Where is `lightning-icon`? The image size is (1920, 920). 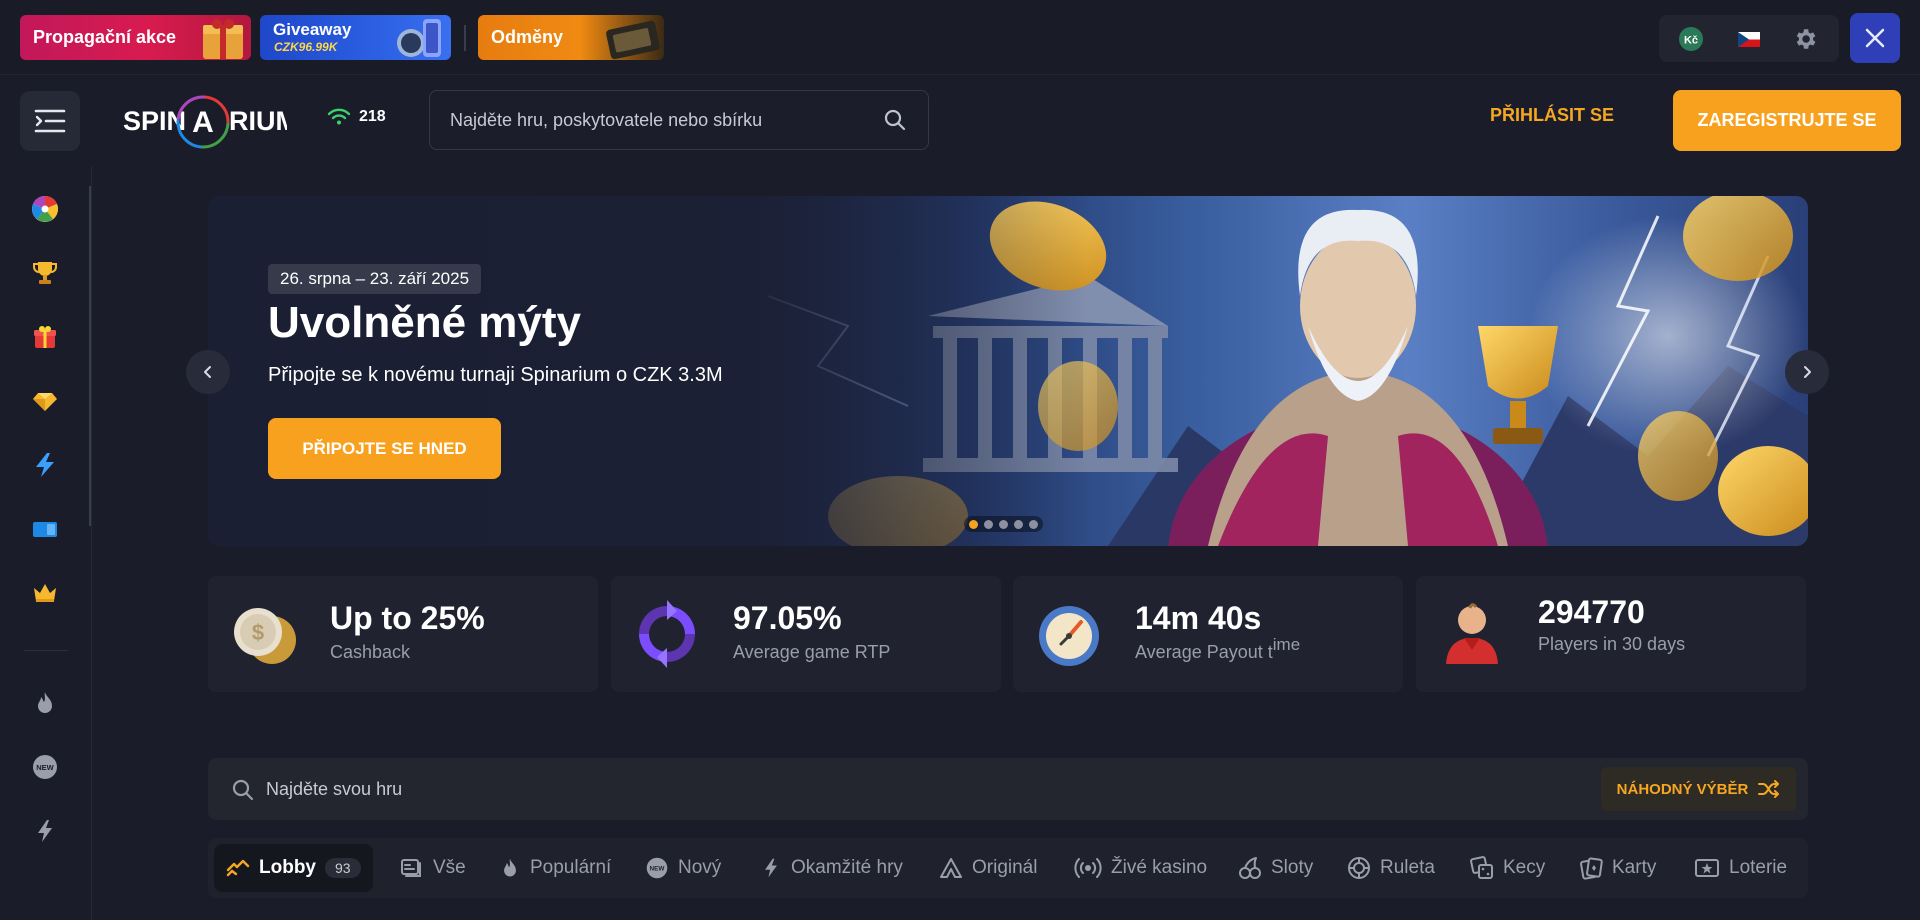 lightning-icon is located at coordinates (45, 465).